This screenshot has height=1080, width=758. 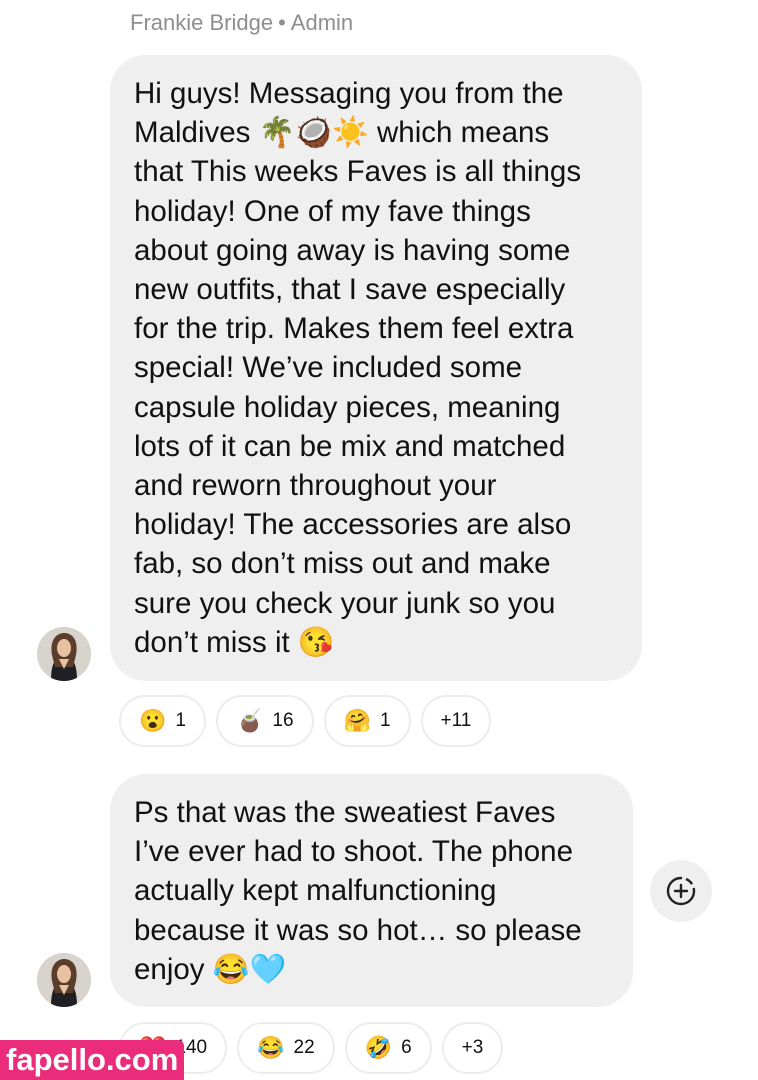 What do you see at coordinates (322, 22) in the screenshot?
I see `sender-role: Admin` at bounding box center [322, 22].